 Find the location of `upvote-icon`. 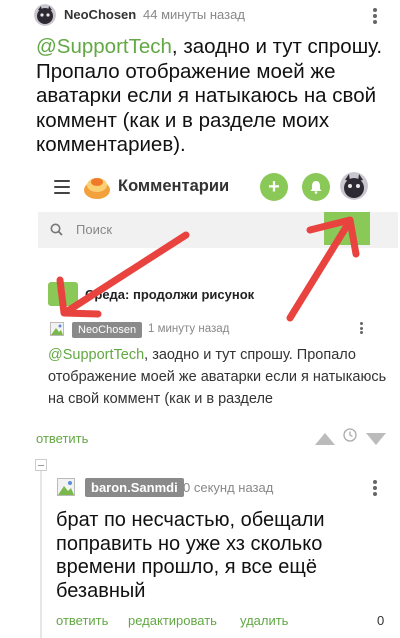

upvote-icon is located at coordinates (325, 441).